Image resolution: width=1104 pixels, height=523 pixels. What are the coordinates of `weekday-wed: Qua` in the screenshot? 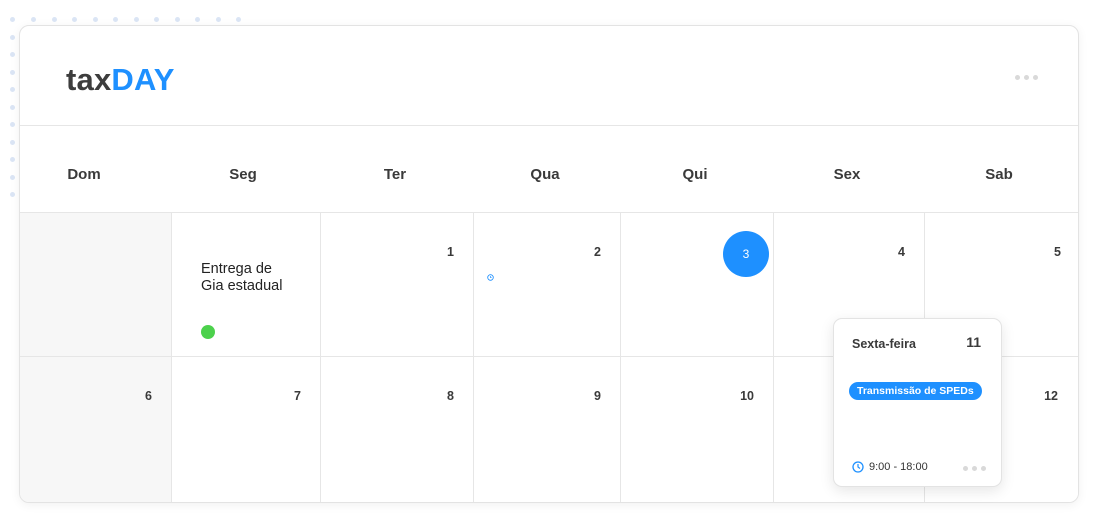 It's located at (545, 174).